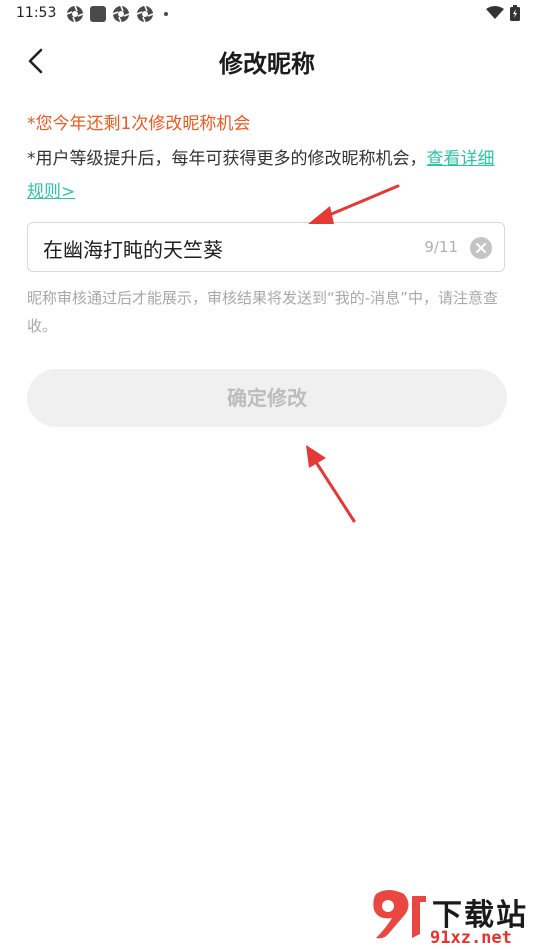  Describe the element at coordinates (269, 176) in the screenshot. I see `upgrade-notice: *用户等级提升后，每年可获得更多的修改昵称机会，查看详细规则>` at that location.